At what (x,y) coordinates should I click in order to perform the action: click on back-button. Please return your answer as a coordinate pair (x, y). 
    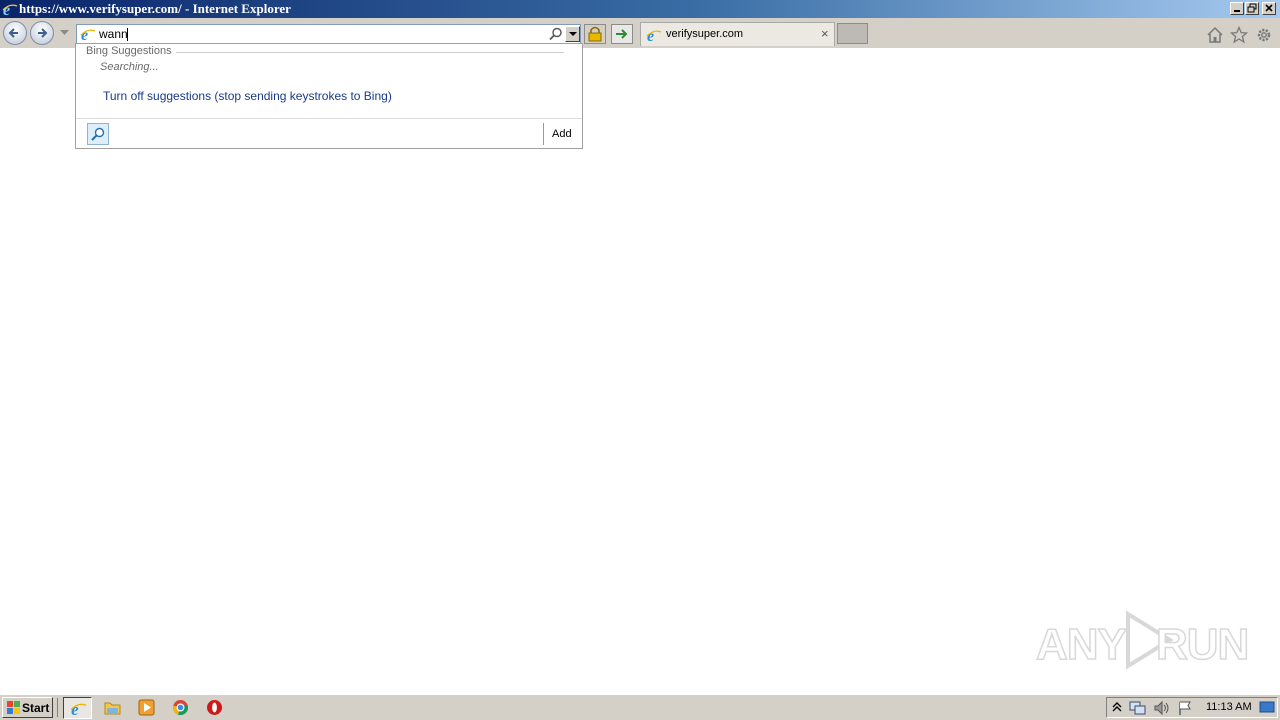
    Looking at the image, I should click on (15, 33).